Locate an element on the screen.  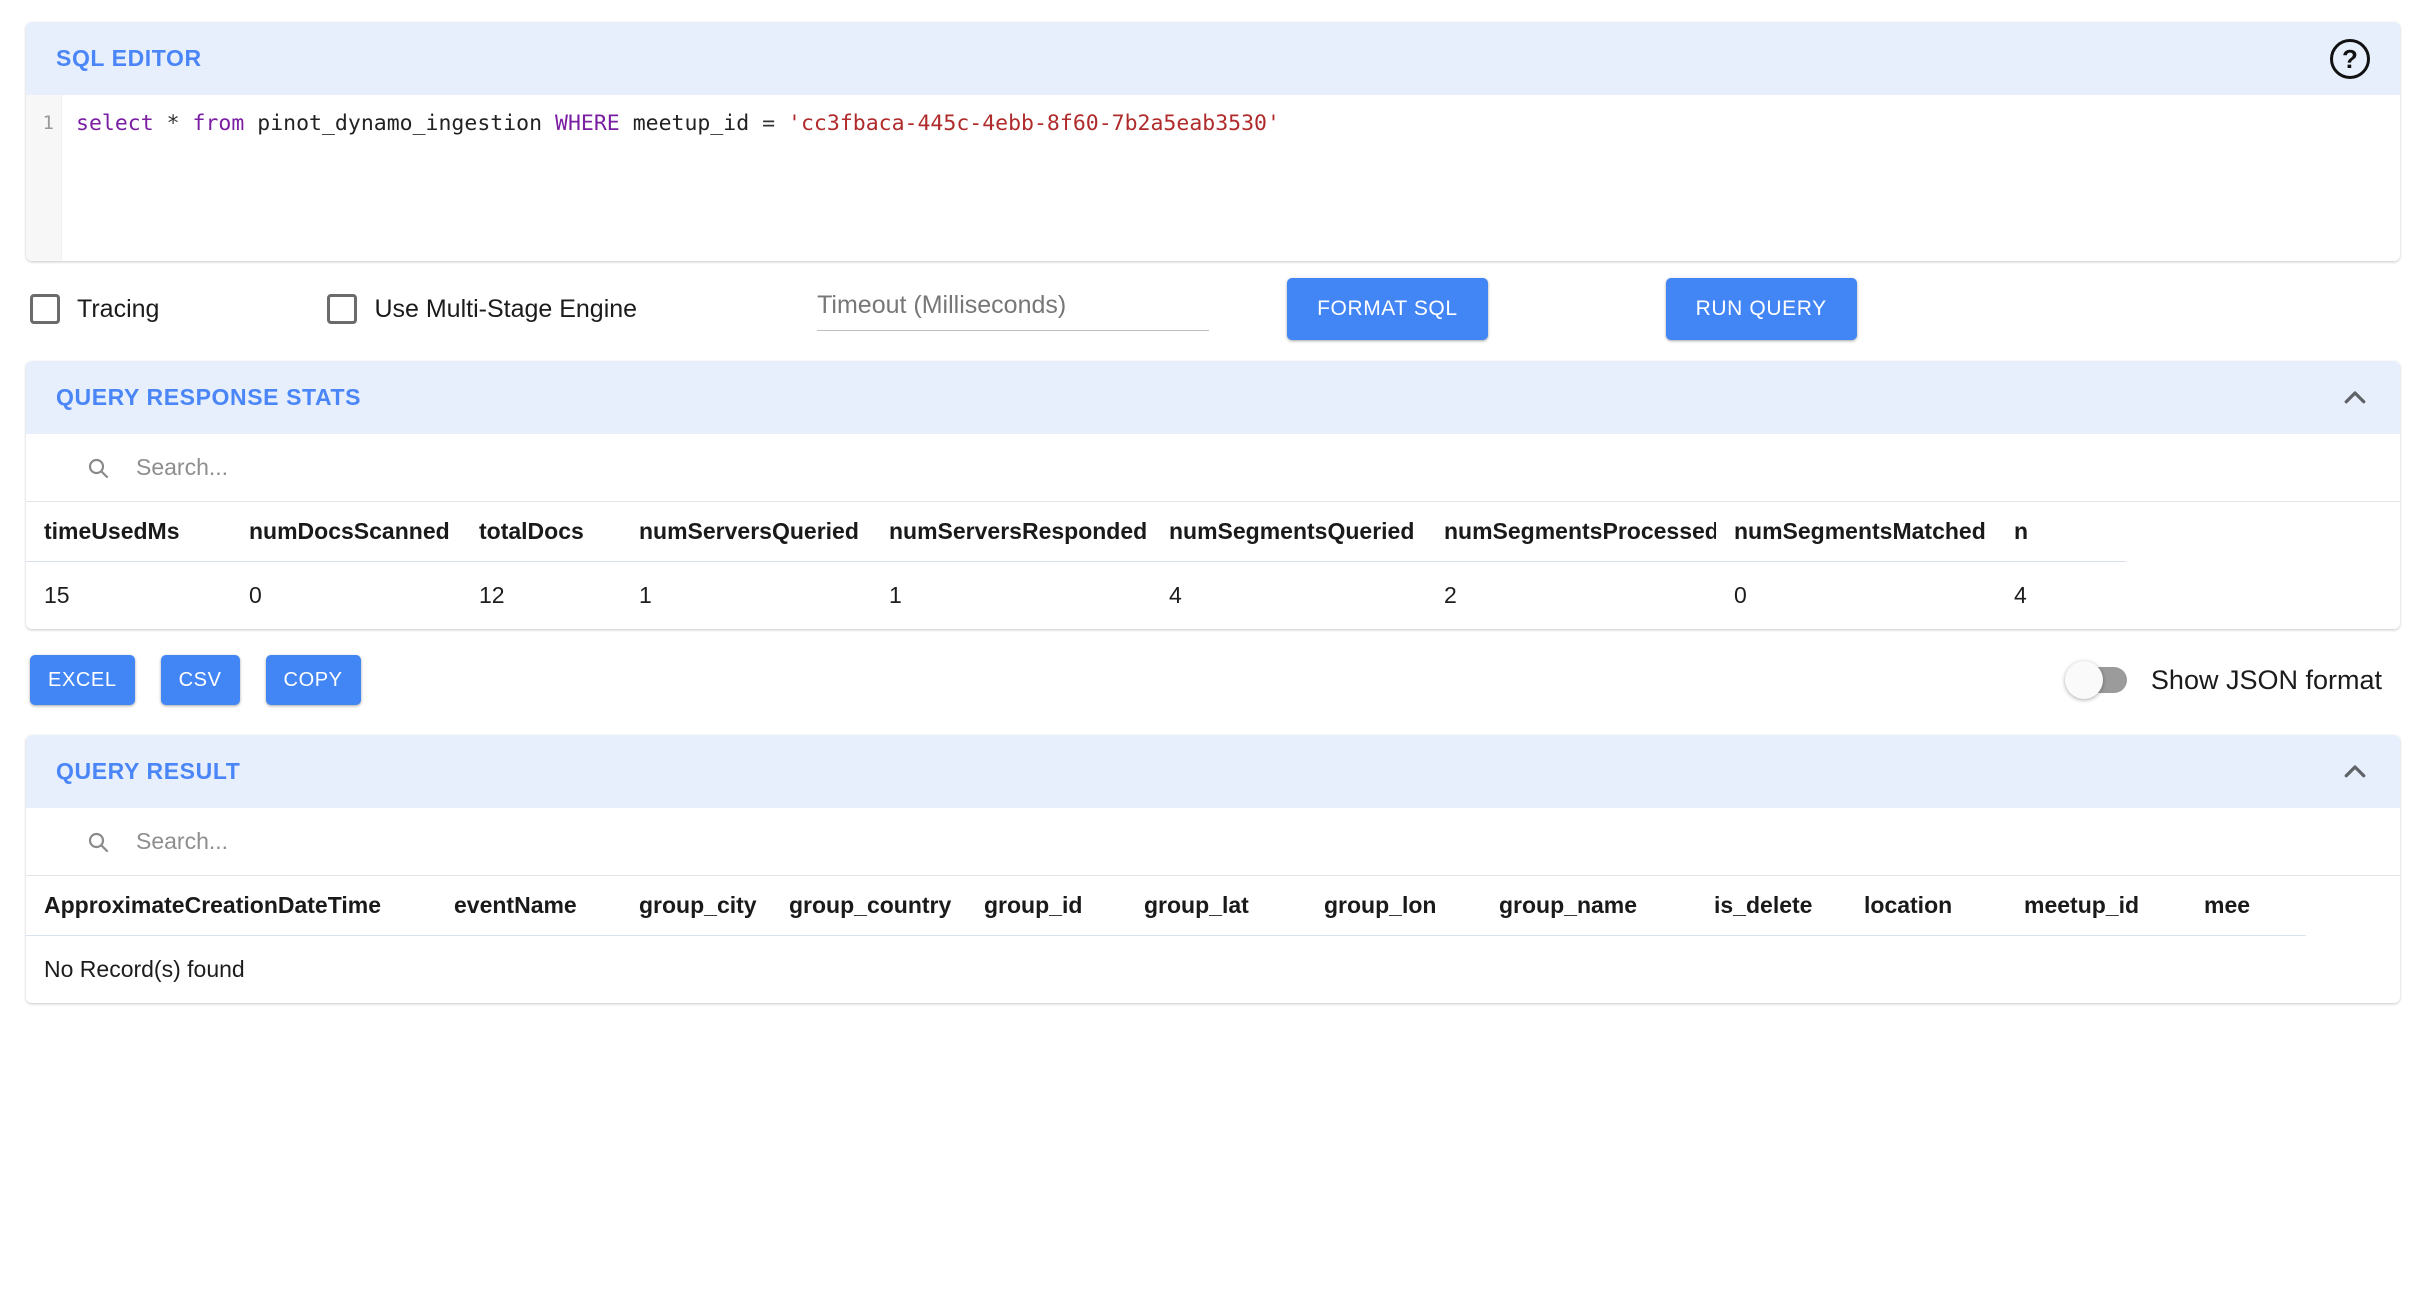
toggle-track is located at coordinates (2095, 680).